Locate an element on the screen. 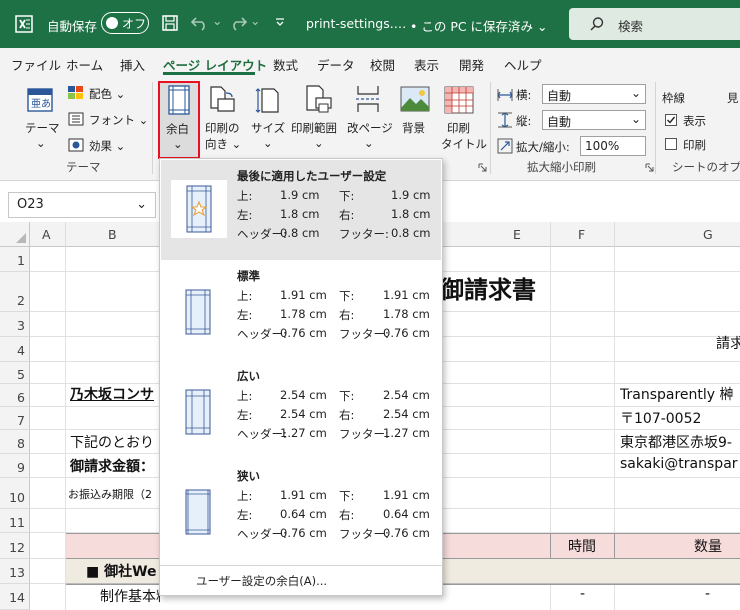 The image size is (740, 610). column-header-f: F is located at coordinates (581, 234).